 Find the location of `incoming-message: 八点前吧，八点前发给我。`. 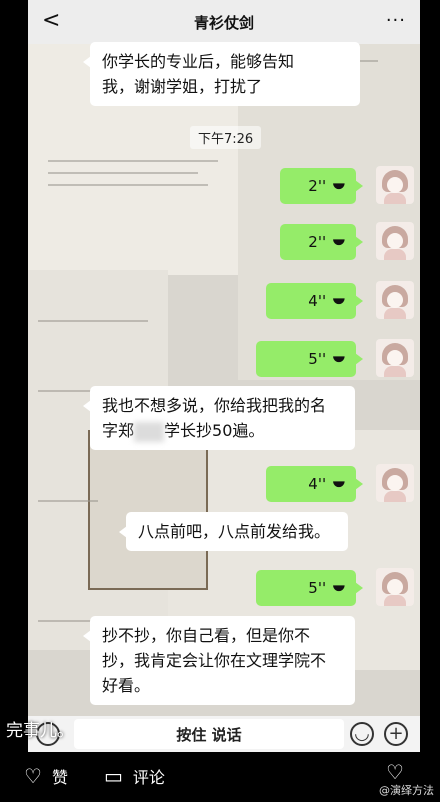

incoming-message: 八点前吧，八点前发给我。 is located at coordinates (233, 531).